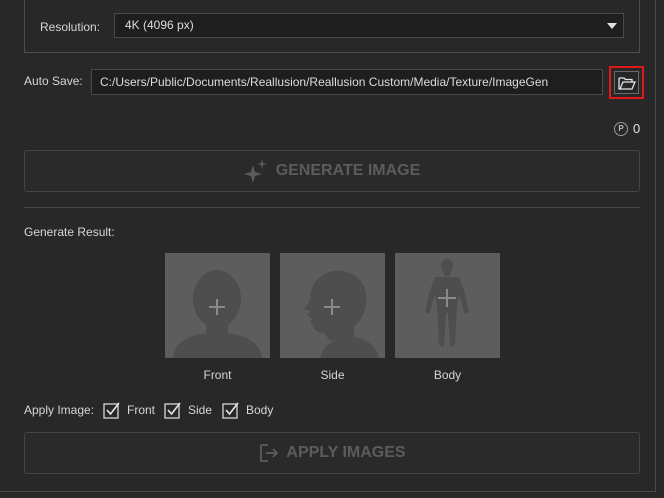 This screenshot has height=498, width=664. I want to click on front-head-silhouette-icon, so click(217, 314).